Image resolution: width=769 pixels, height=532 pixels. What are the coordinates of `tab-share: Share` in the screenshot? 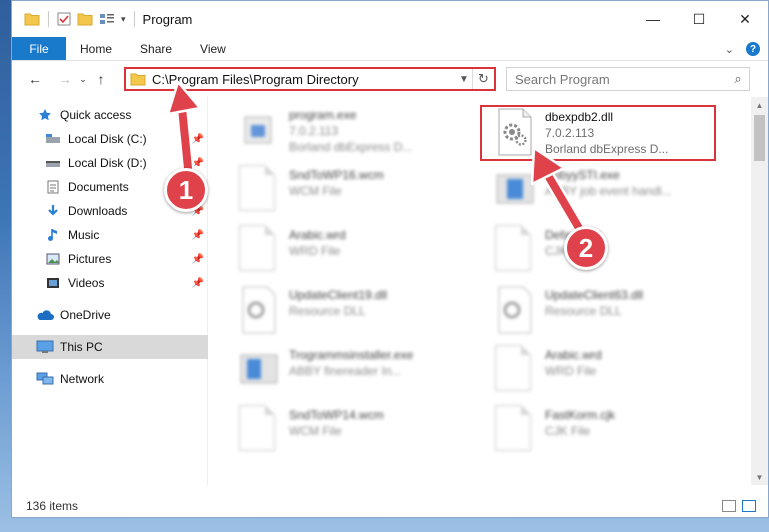 It's located at (156, 48).